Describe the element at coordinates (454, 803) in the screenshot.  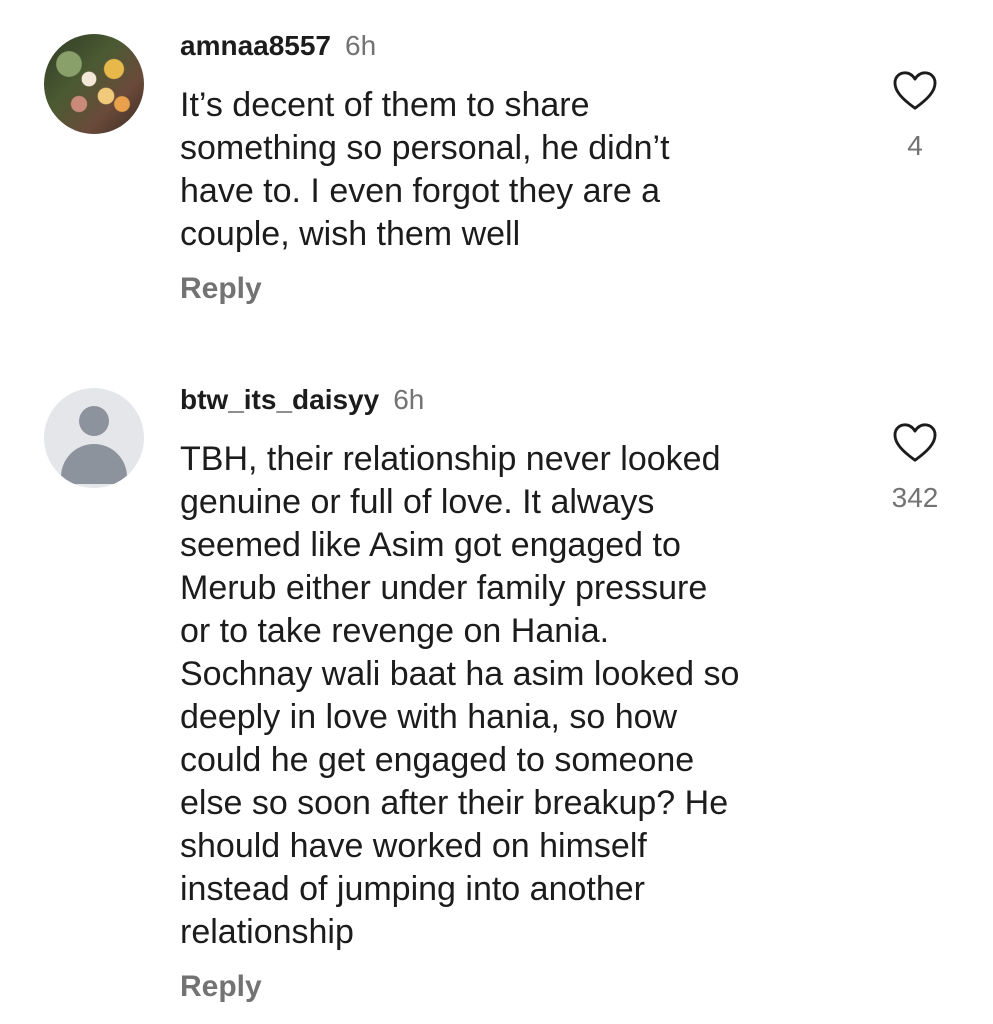
I see `comment-line: else so soon after their breakup? He` at that location.